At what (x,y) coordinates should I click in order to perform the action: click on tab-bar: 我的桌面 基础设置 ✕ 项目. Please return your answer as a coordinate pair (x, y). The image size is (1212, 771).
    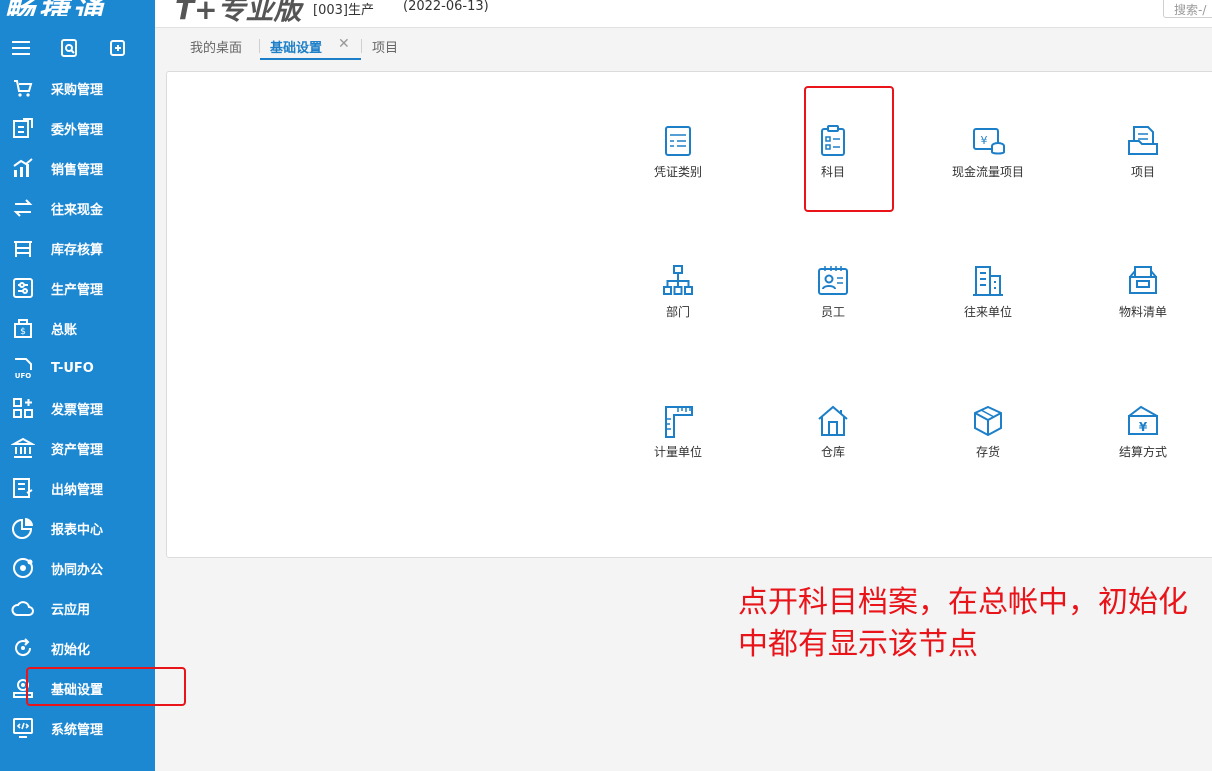
    Looking at the image, I should click on (683, 45).